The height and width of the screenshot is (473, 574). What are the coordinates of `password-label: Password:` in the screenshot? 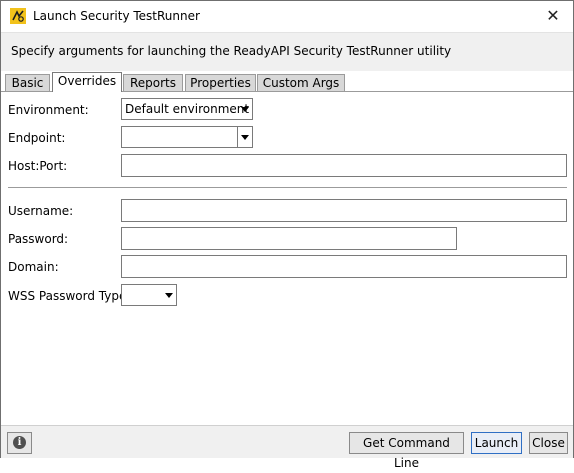 It's located at (38, 239).